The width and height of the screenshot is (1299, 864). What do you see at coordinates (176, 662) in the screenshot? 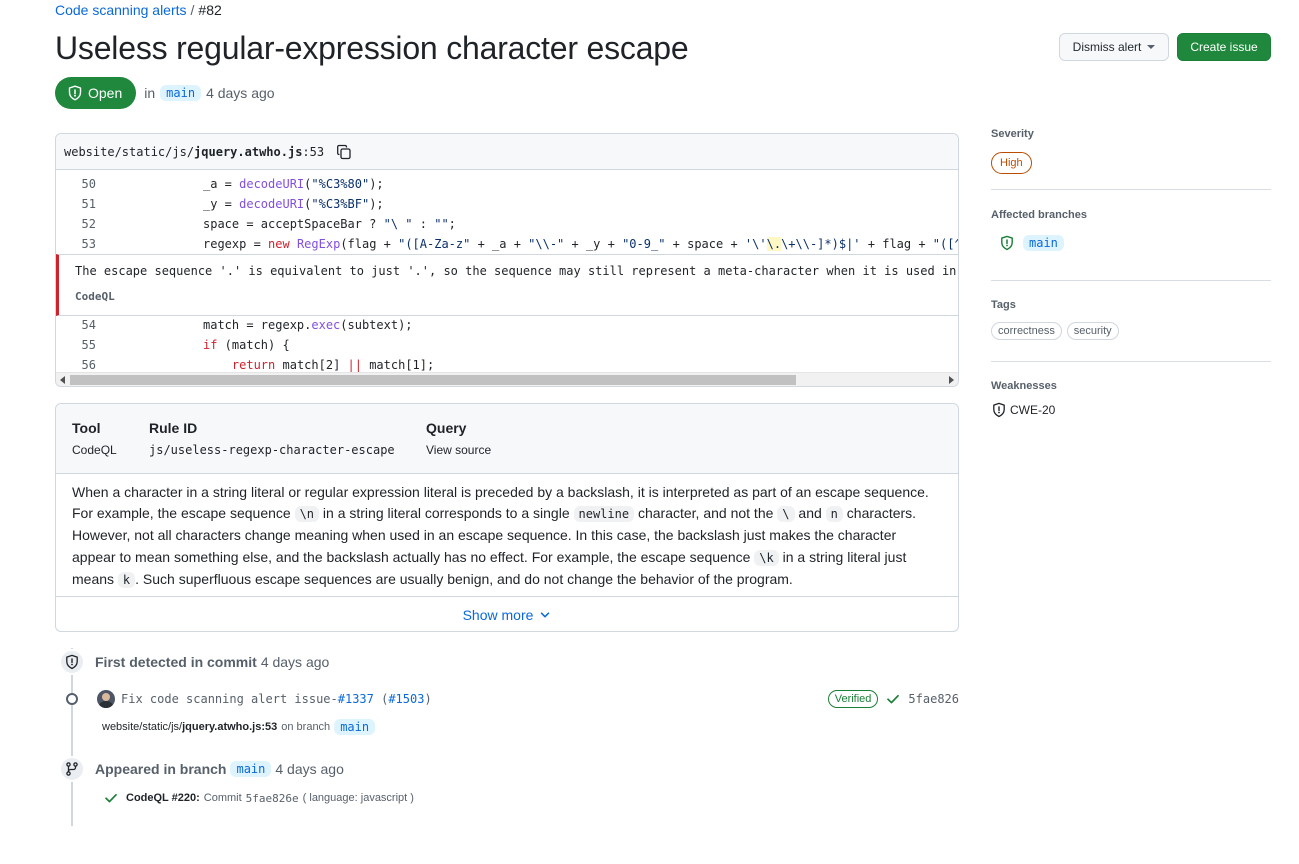
I see `first-detected-label: First detected in commit` at bounding box center [176, 662].